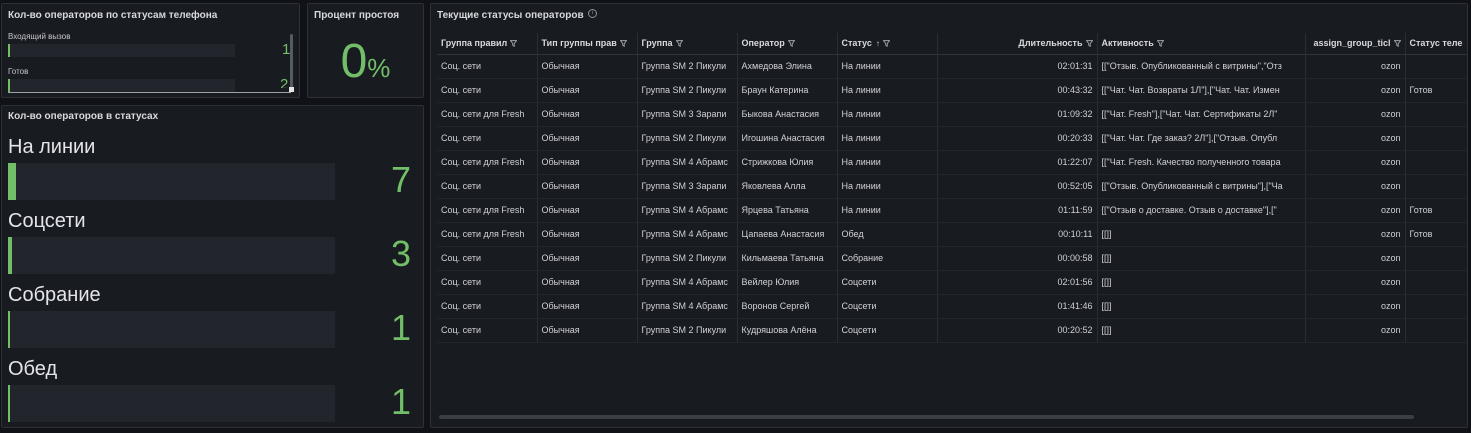 The width and height of the screenshot is (1471, 433). Describe the element at coordinates (121, 85) in the screenshot. I see `bar-track-ready` at that location.